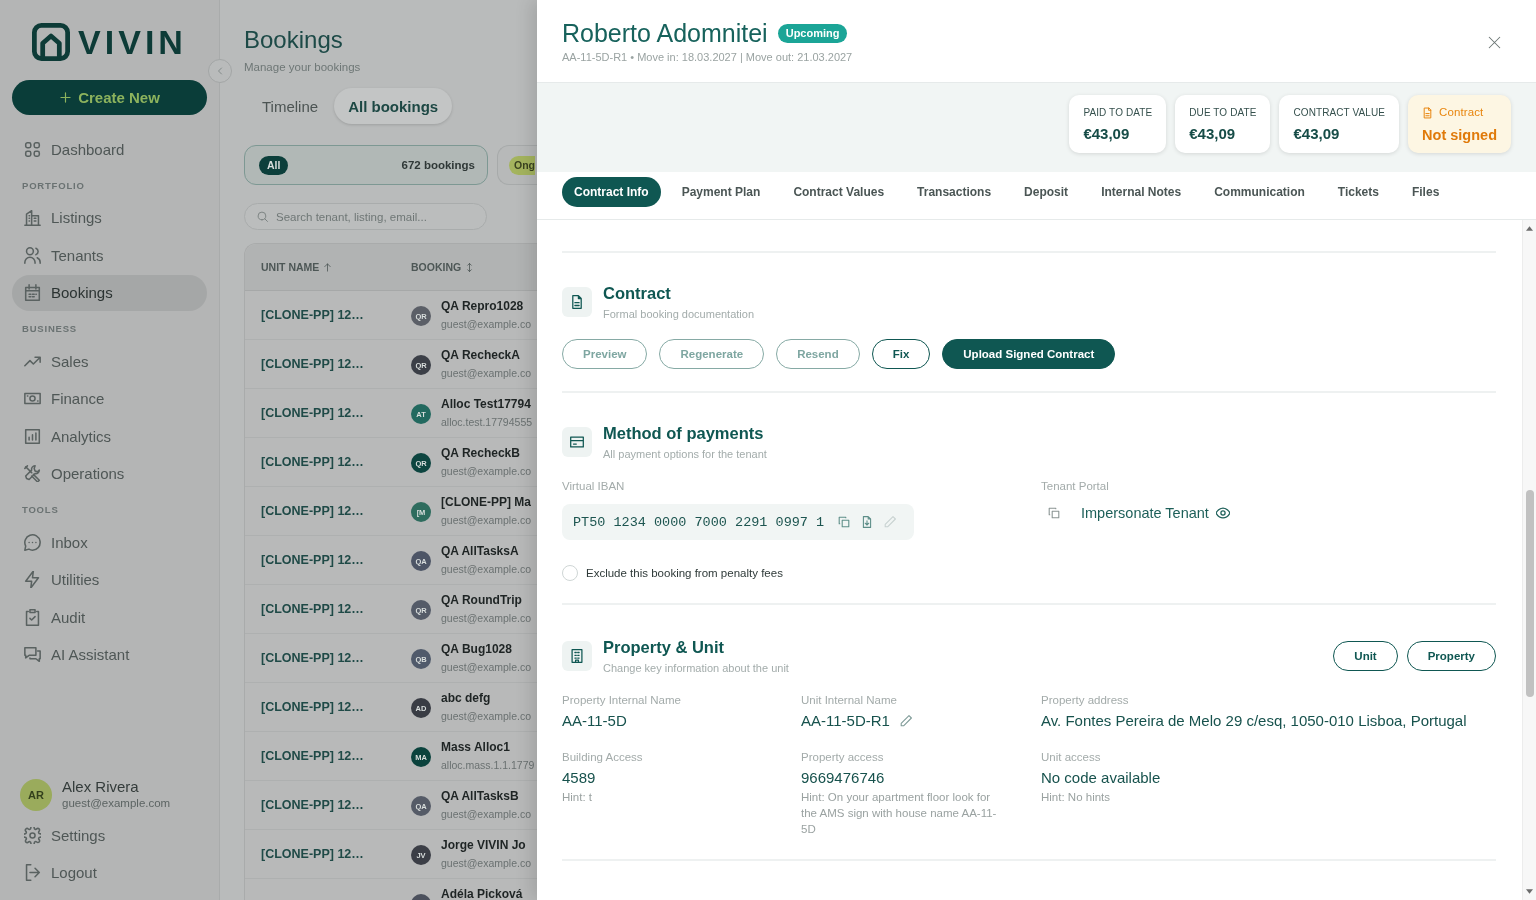 The image size is (1536, 900). What do you see at coordinates (707, 57) in the screenshot?
I see `booking-meta: AA-11-5D-R1 • Move in: 18.03.2027 | Move out: 21.03.2027` at bounding box center [707, 57].